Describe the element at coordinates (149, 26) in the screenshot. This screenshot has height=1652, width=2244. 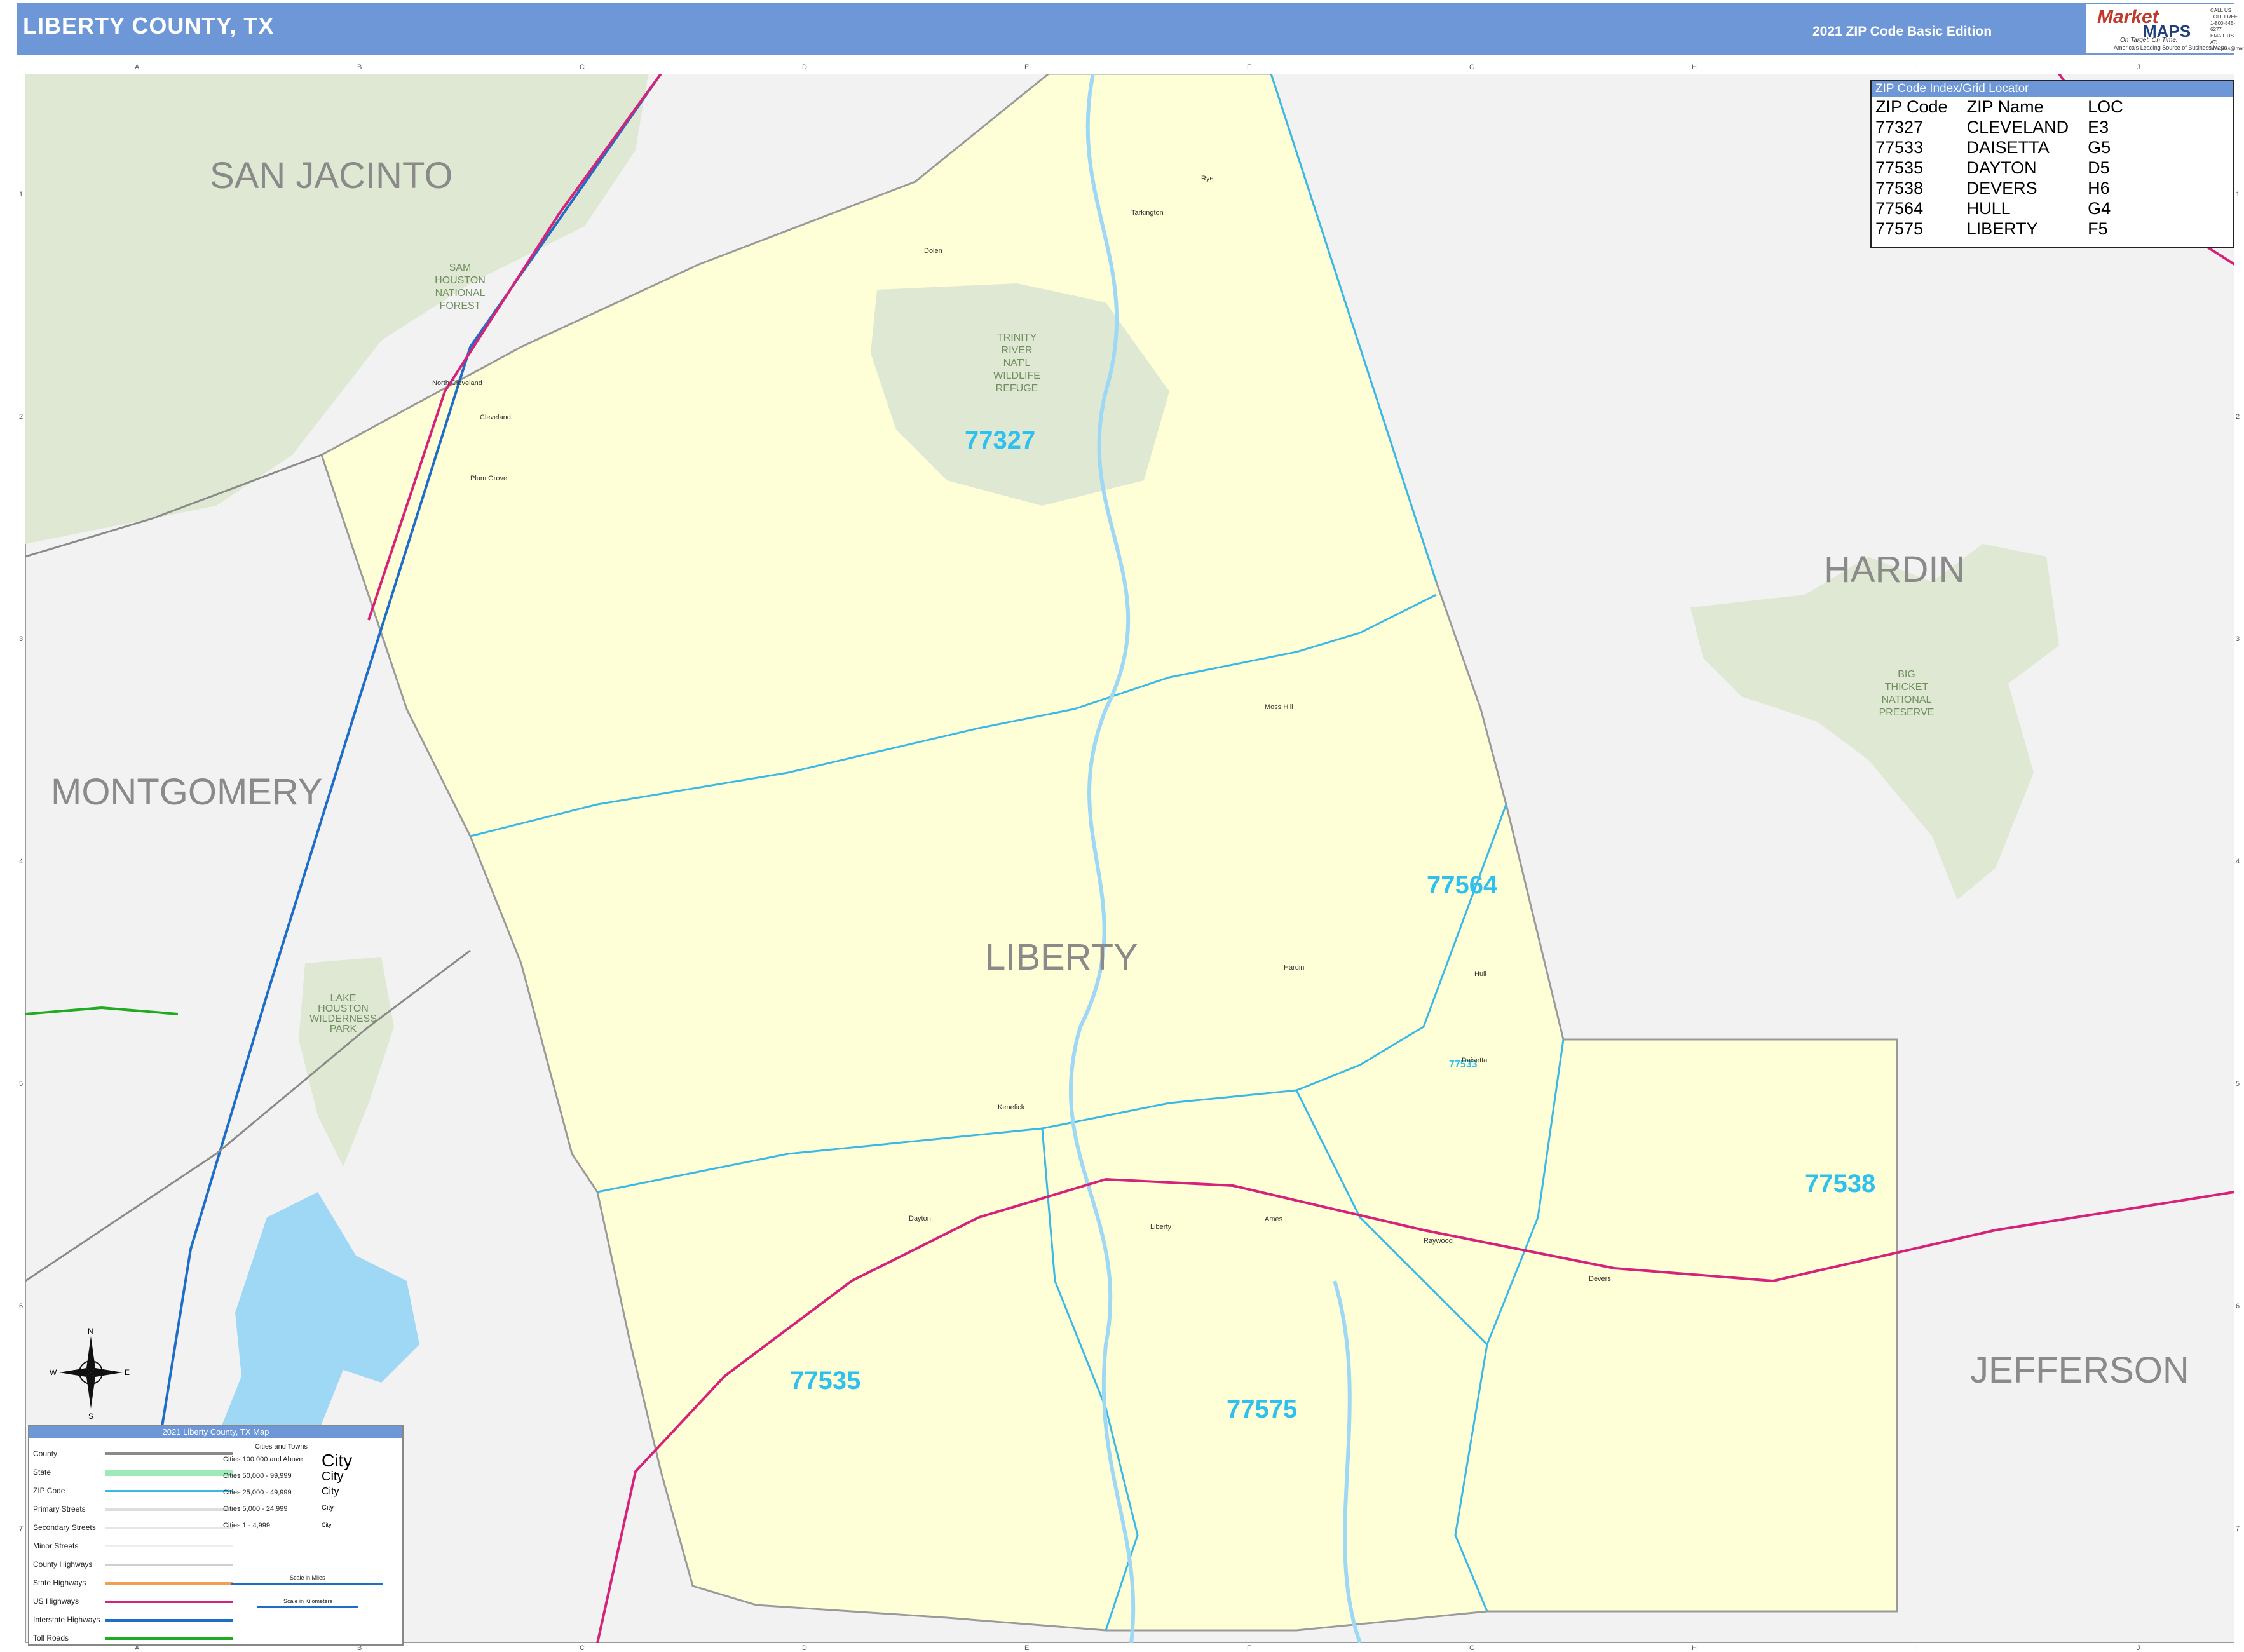
I see `map-title: LIBERTY COUNTY, TX` at that location.